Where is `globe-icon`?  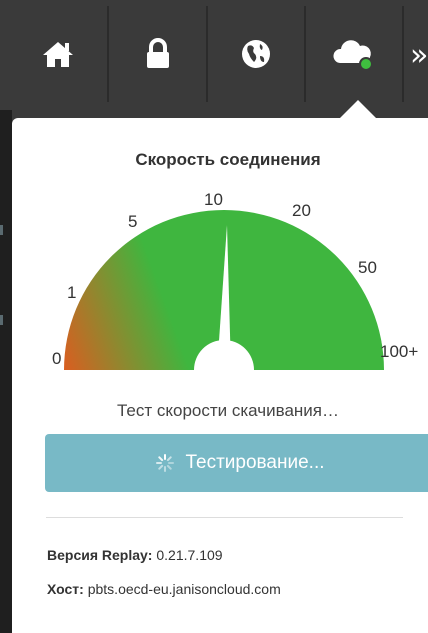
globe-icon is located at coordinates (256, 54).